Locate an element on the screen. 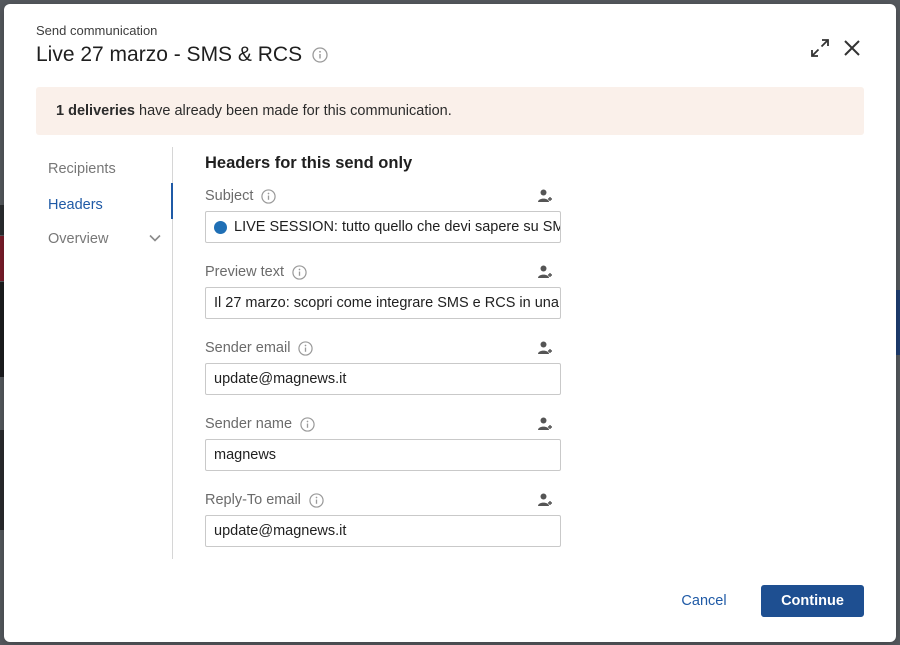 This screenshot has width=900, height=645. status-dot is located at coordinates (220, 227).